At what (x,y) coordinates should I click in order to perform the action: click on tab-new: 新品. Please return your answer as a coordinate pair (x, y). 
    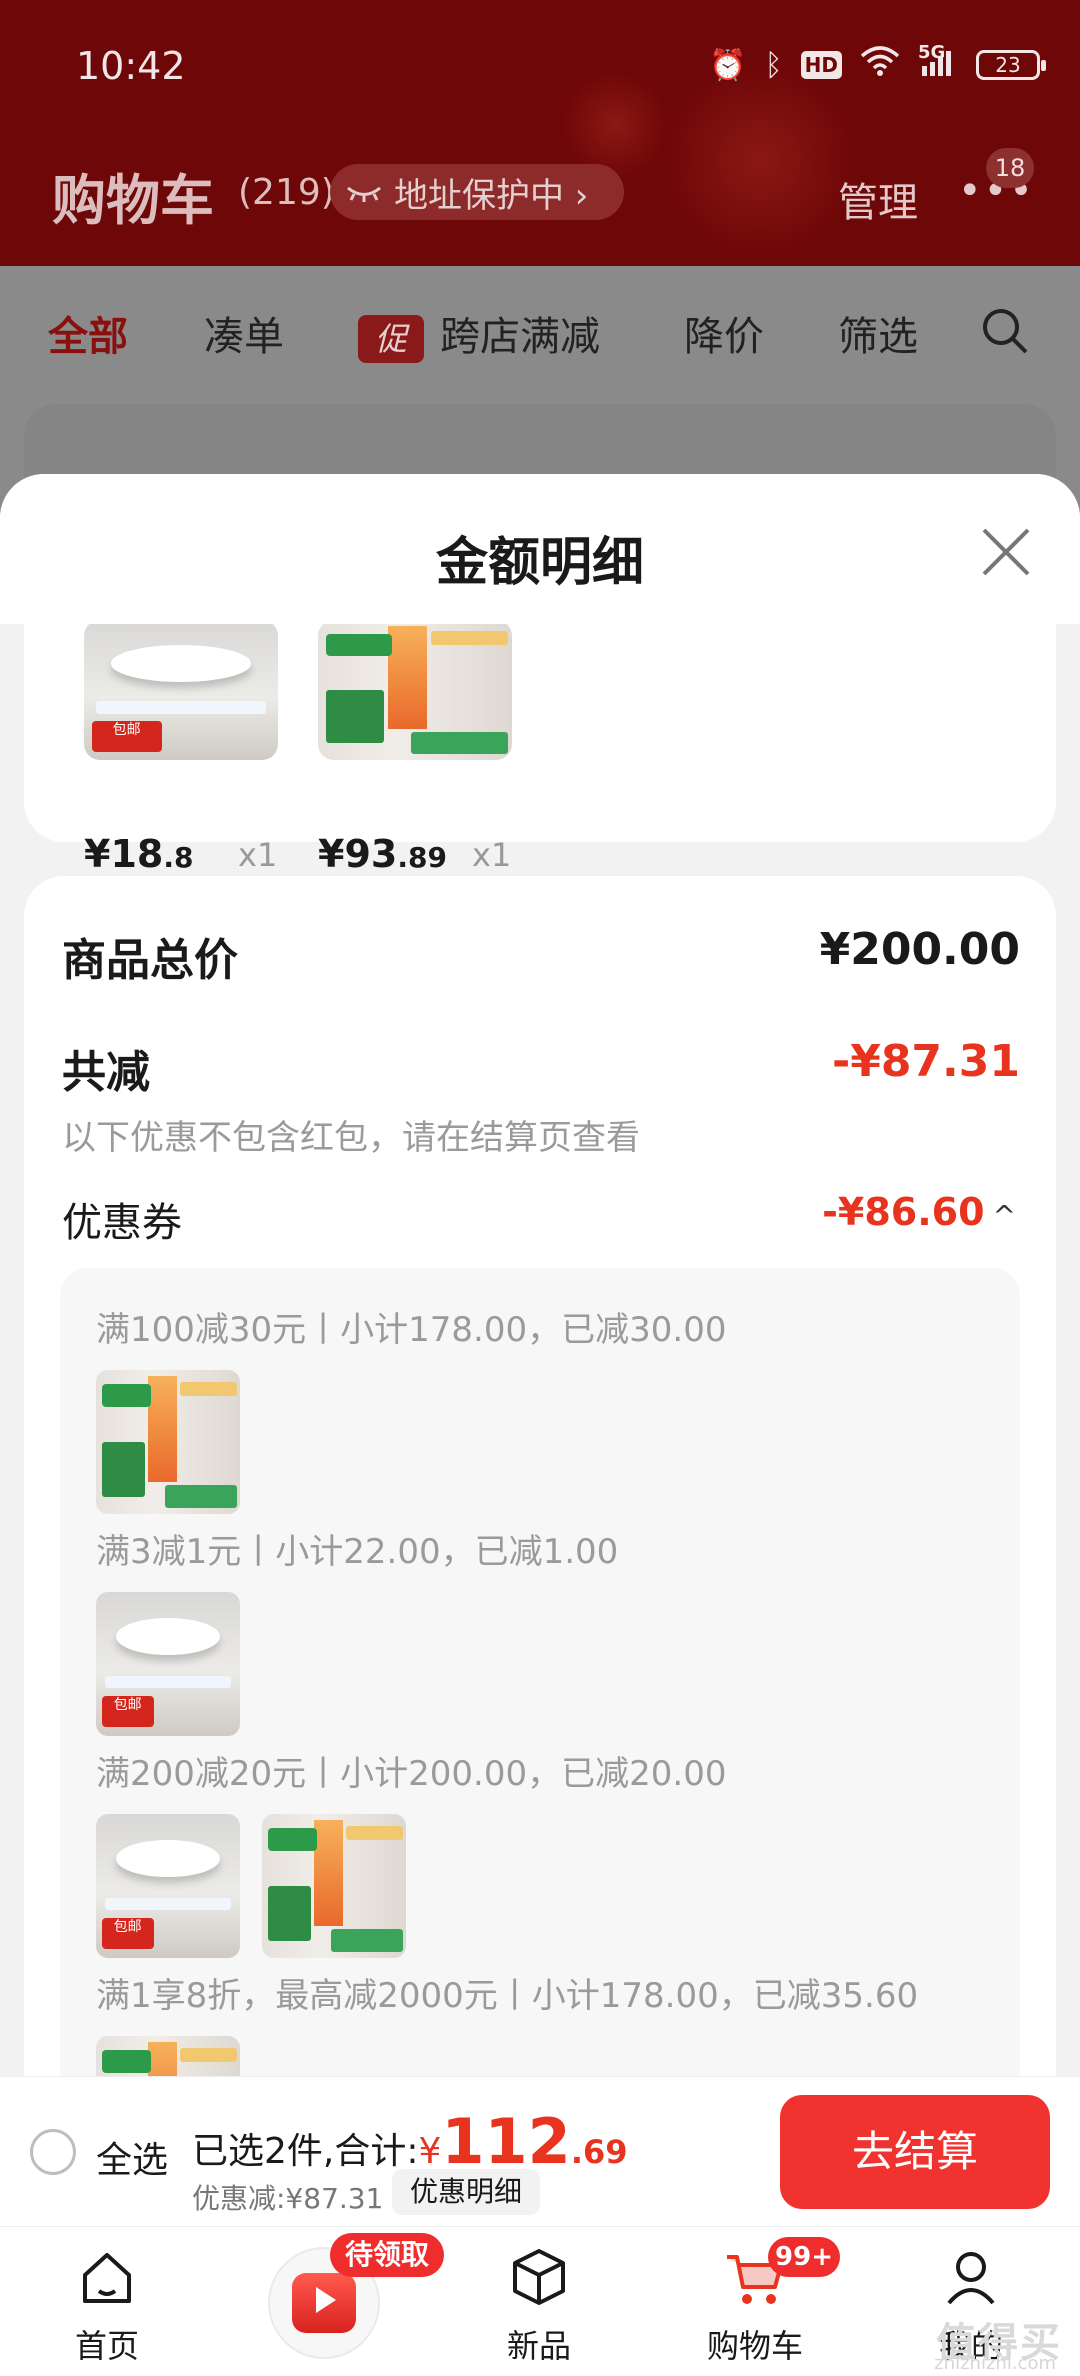
    Looking at the image, I should click on (539, 2301).